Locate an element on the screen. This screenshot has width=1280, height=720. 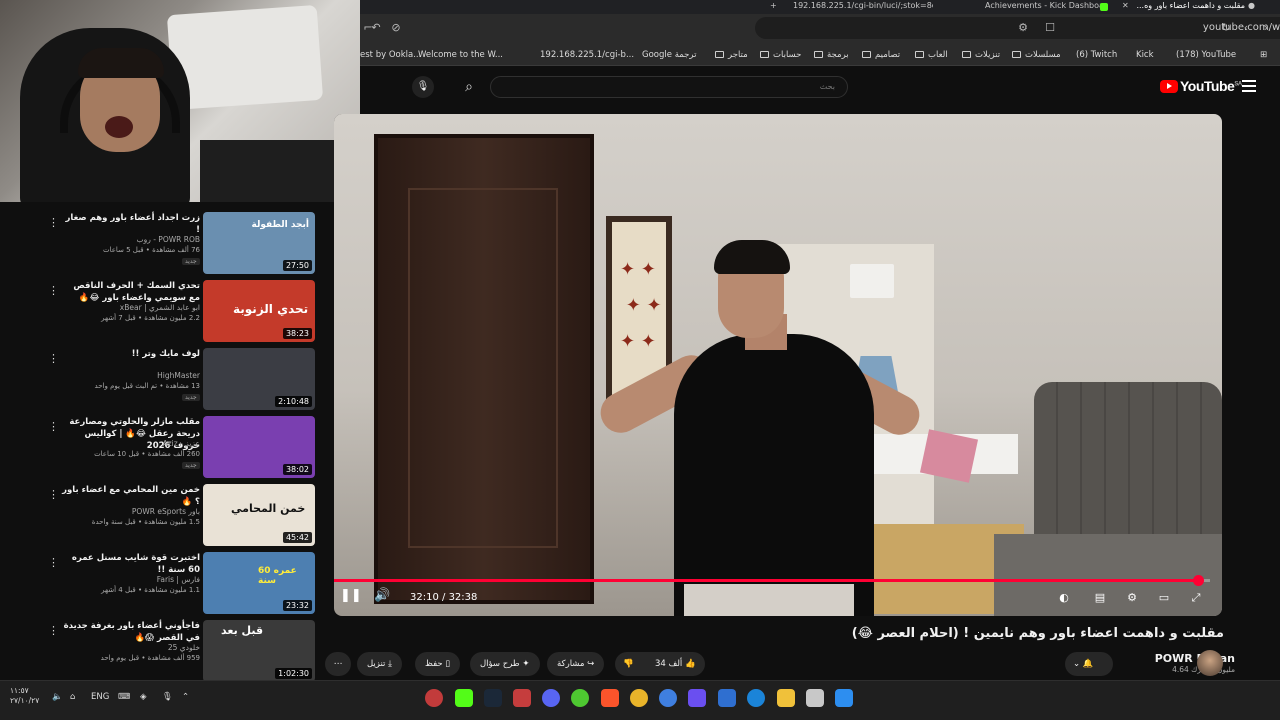
video-thumbnail: خمن المحامي 45:42 is located at coordinates (259, 515).